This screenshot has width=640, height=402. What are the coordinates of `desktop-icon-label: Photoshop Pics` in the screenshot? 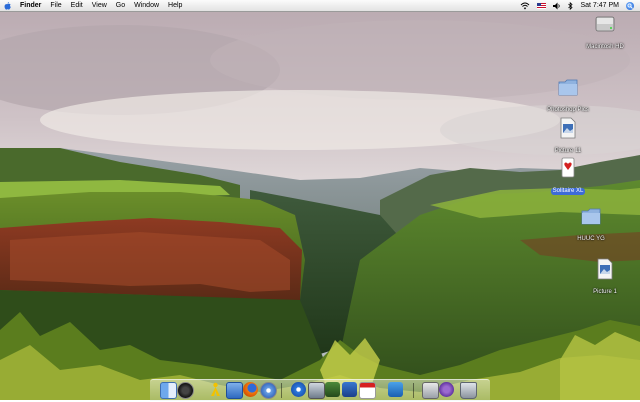 It's located at (568, 110).